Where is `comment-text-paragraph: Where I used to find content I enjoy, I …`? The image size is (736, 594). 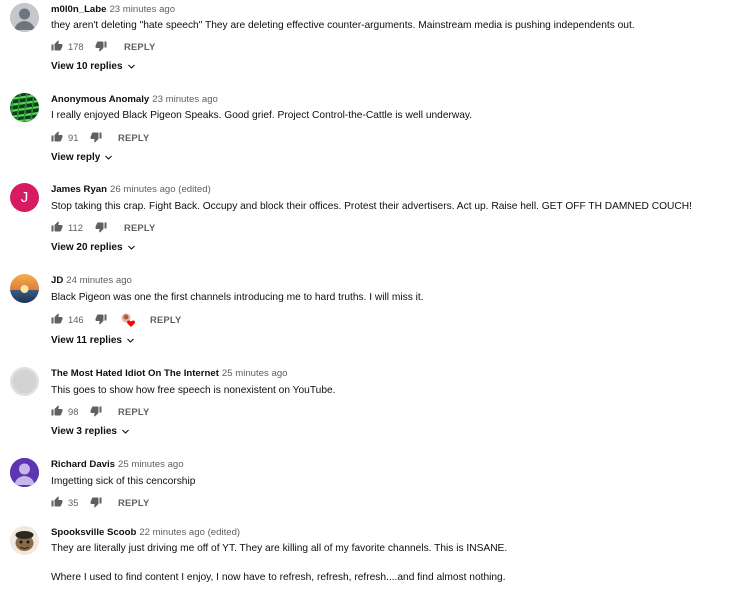
comment-text-paragraph: Where I used to find content I enjoy, I … is located at coordinates (278, 577).